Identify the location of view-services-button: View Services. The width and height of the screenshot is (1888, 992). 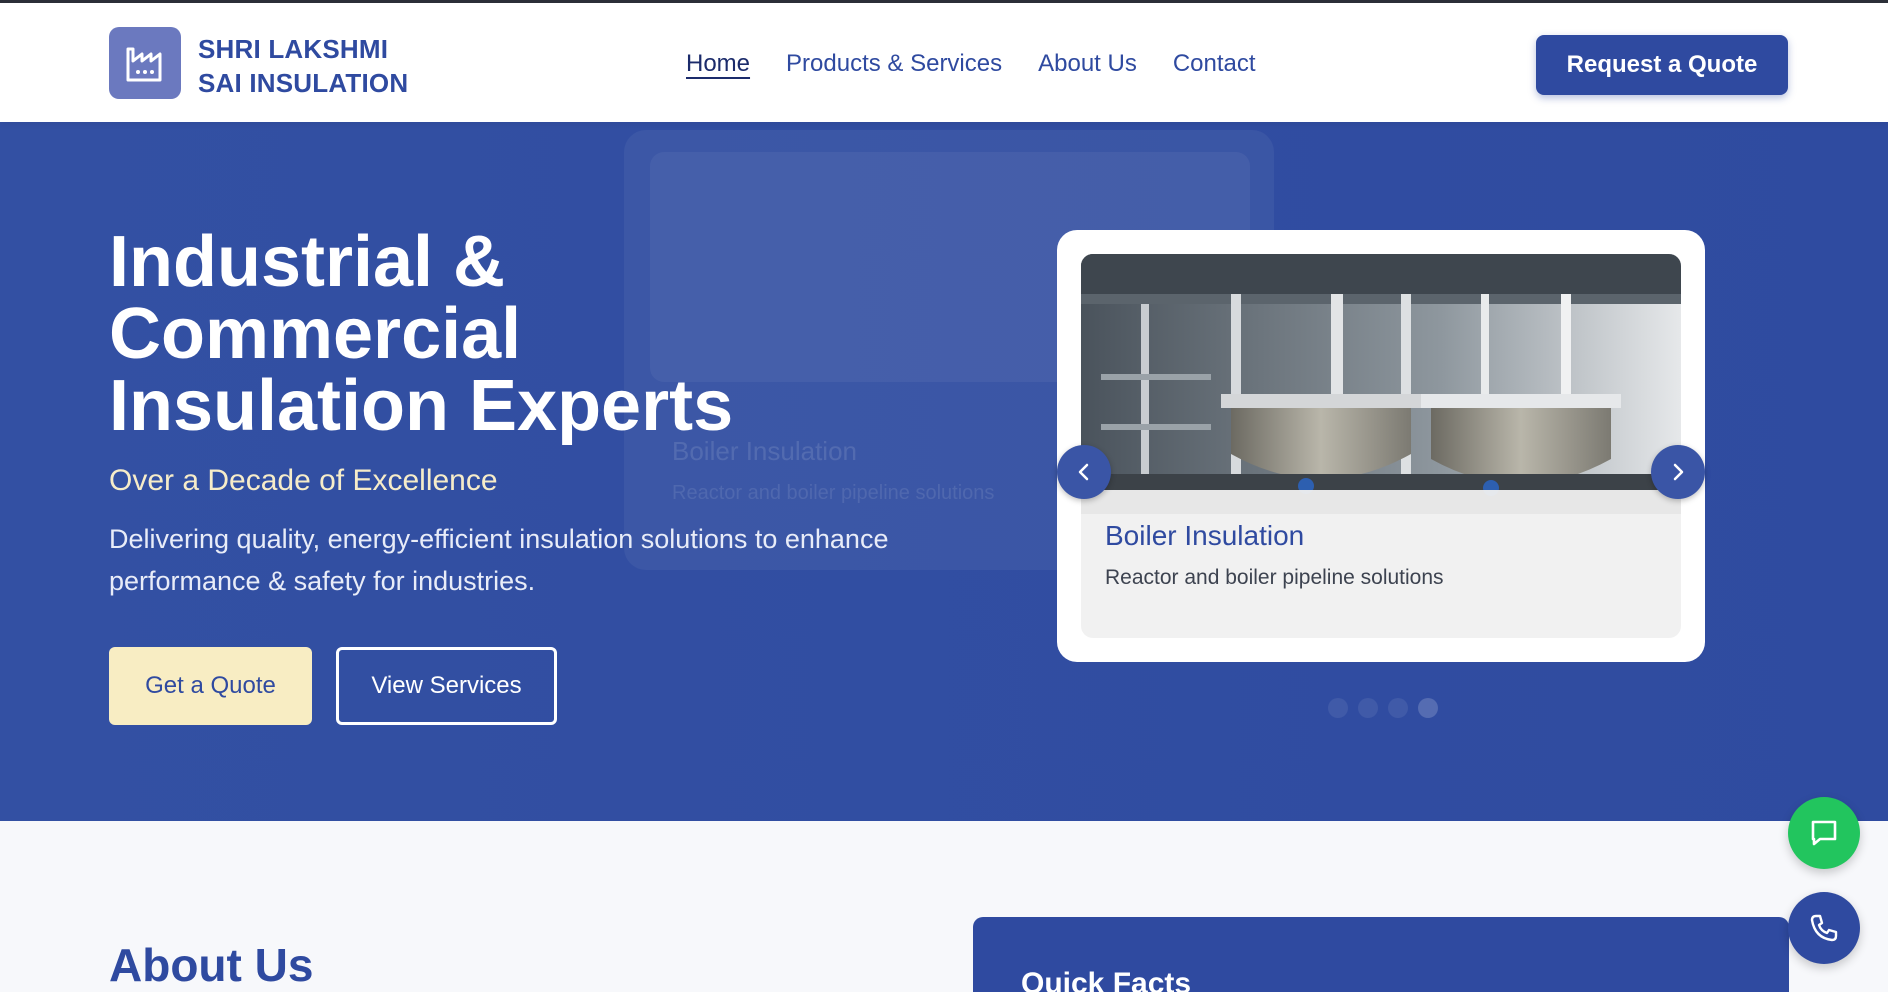
(446, 686).